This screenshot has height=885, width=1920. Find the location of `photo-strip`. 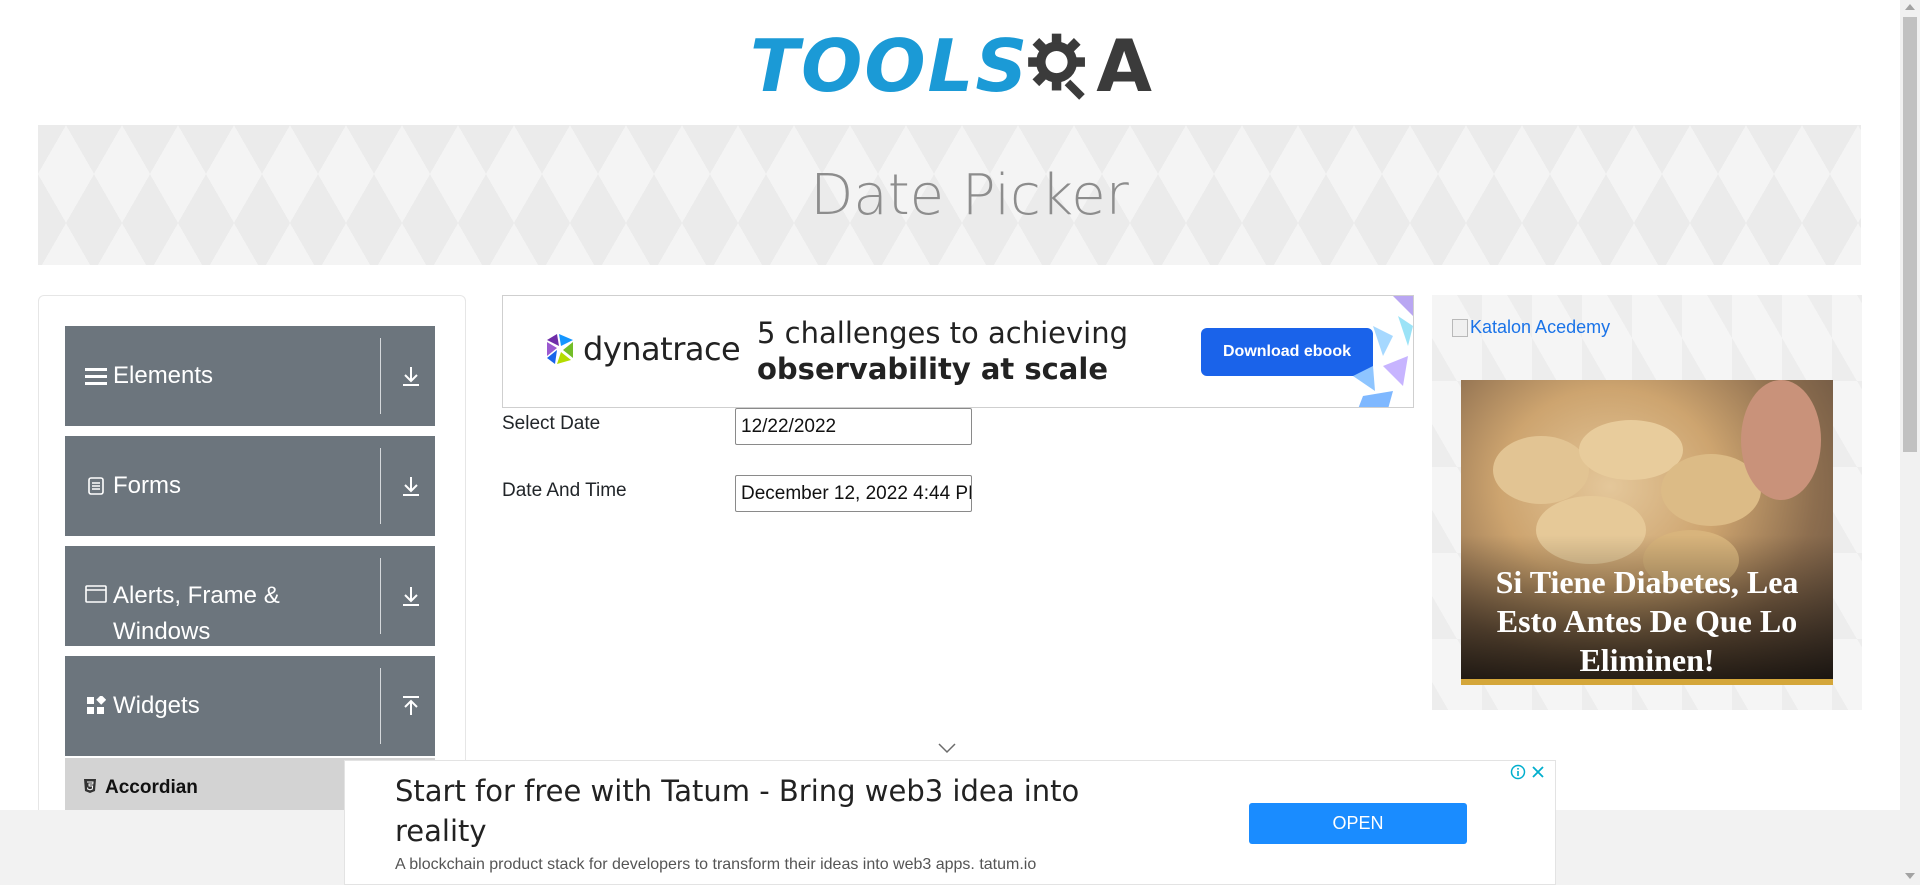

photo-strip is located at coordinates (1647, 682).